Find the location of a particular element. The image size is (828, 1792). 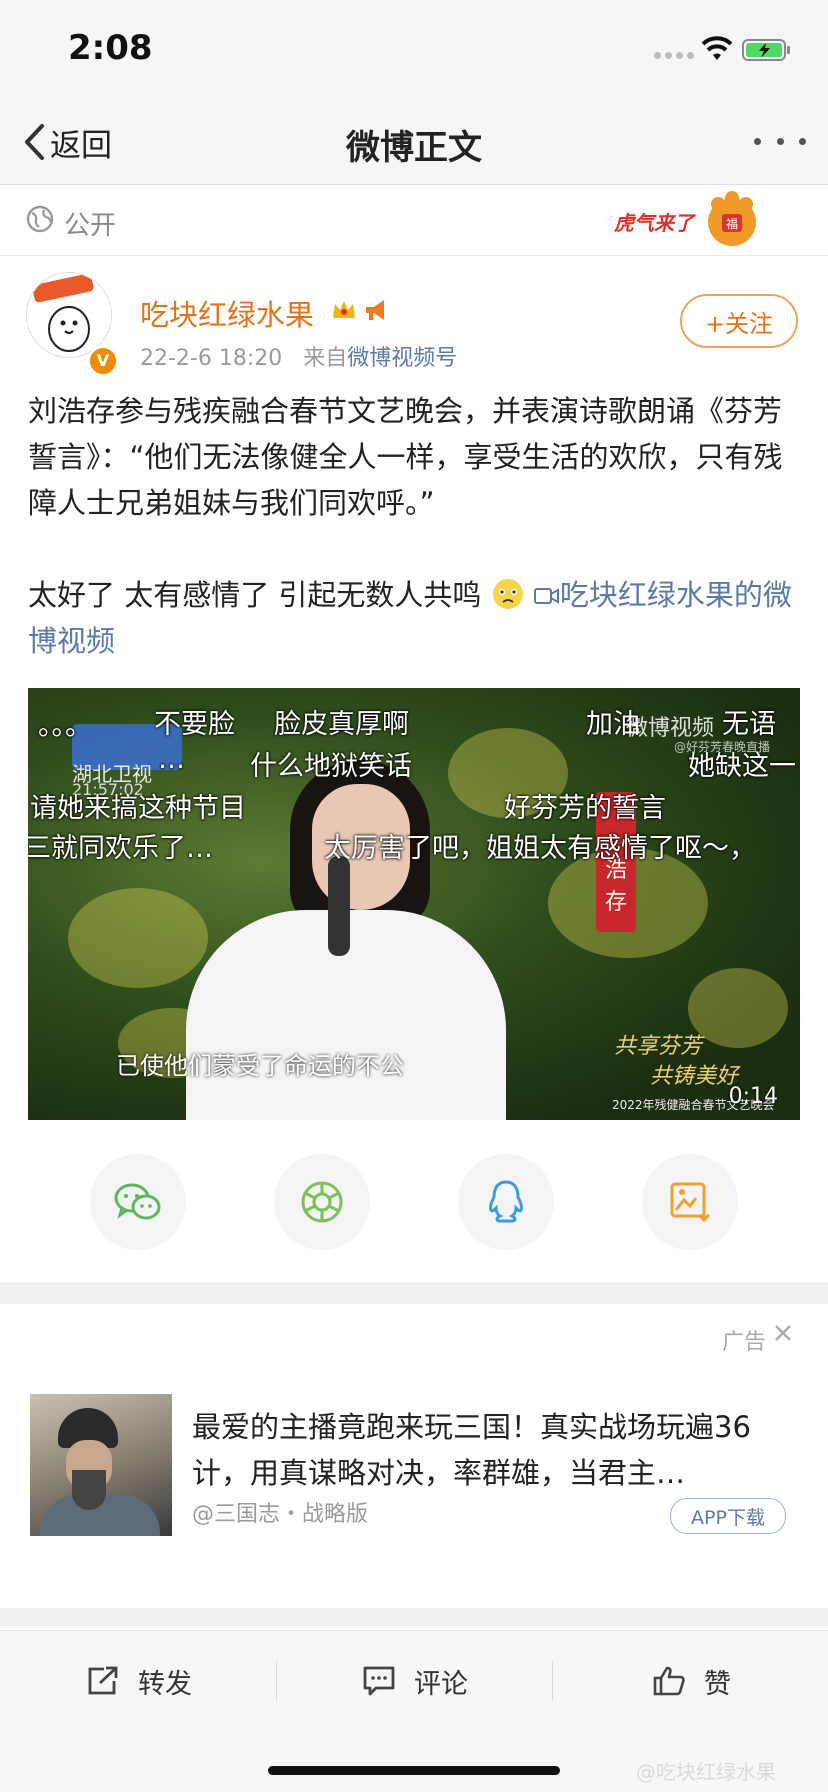

stage-slogan-line-2: 共铸美好 is located at coordinates (694, 1076).